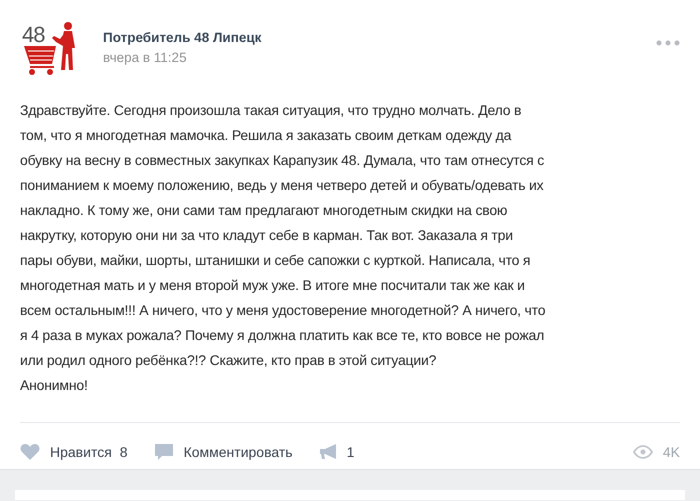 The image size is (700, 501). What do you see at coordinates (223, 452) in the screenshot?
I see `comment-button: Комментировать` at bounding box center [223, 452].